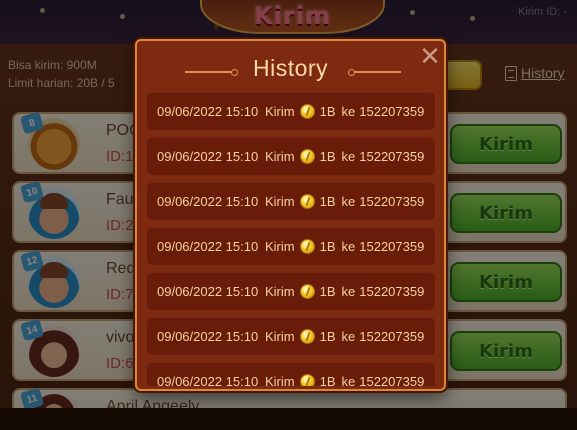  I want to click on title-ornament-right, so click(374, 72).